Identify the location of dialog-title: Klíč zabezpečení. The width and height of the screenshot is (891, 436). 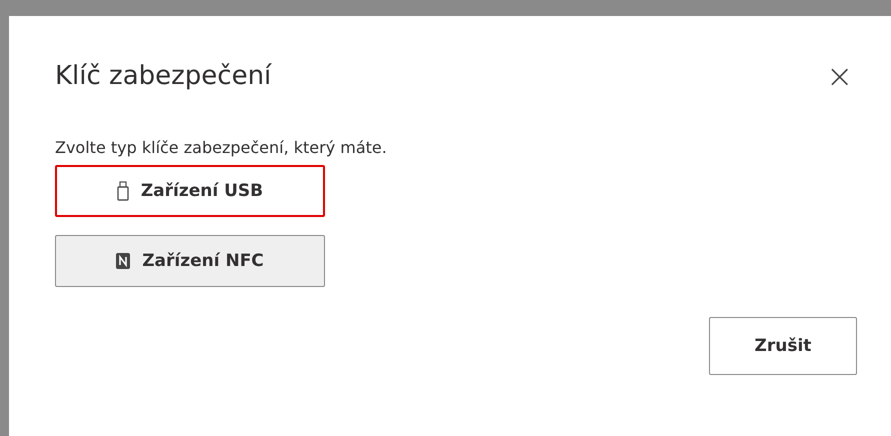
(163, 76).